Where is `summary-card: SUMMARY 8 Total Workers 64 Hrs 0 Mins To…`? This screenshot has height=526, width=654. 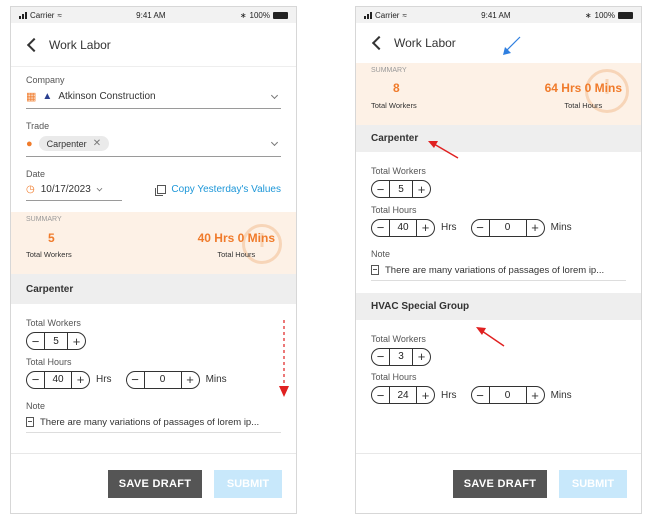 summary-card: SUMMARY 8 Total Workers 64 Hrs 0 Mins To… is located at coordinates (498, 94).